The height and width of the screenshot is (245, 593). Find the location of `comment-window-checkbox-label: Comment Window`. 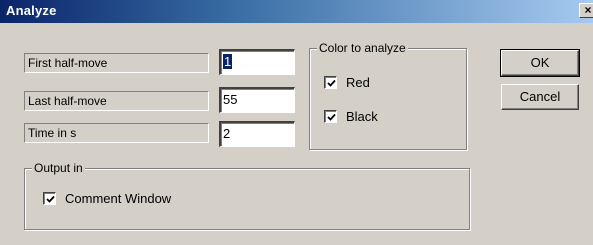

comment-window-checkbox-label: Comment Window is located at coordinates (118, 198).